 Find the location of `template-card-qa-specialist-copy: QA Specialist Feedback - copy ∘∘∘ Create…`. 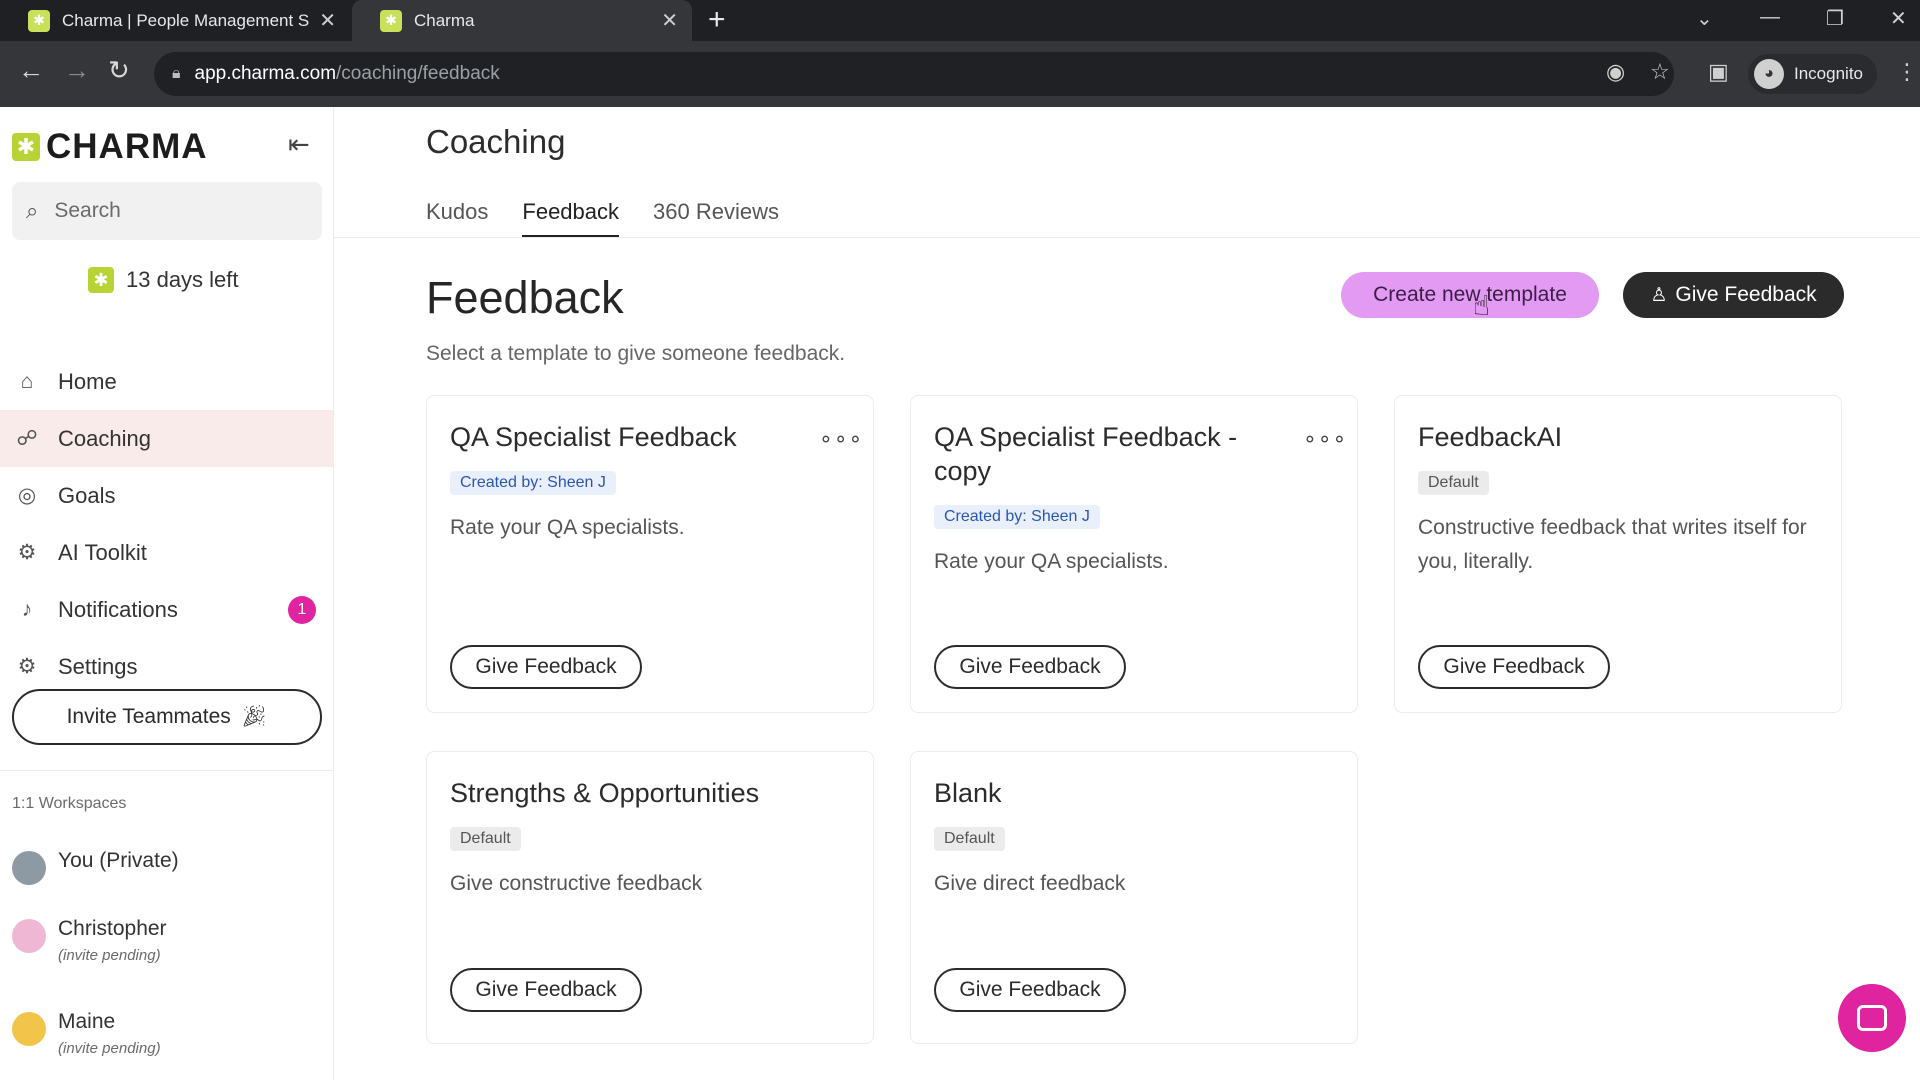

template-card-qa-specialist-copy: QA Specialist Feedback - copy ∘∘∘ Create… is located at coordinates (1134, 554).